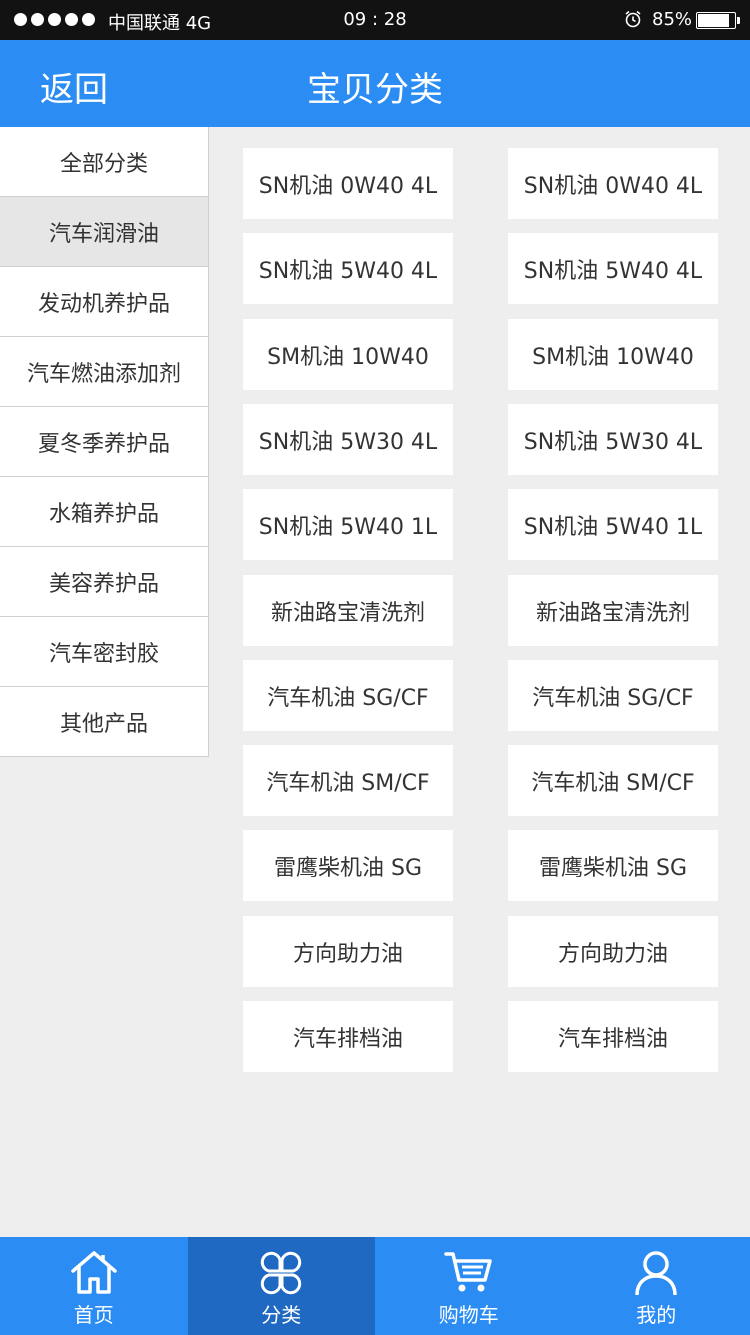 The height and width of the screenshot is (1335, 750). Describe the element at coordinates (672, 19) in the screenshot. I see `battery-percentage: 85%` at that location.